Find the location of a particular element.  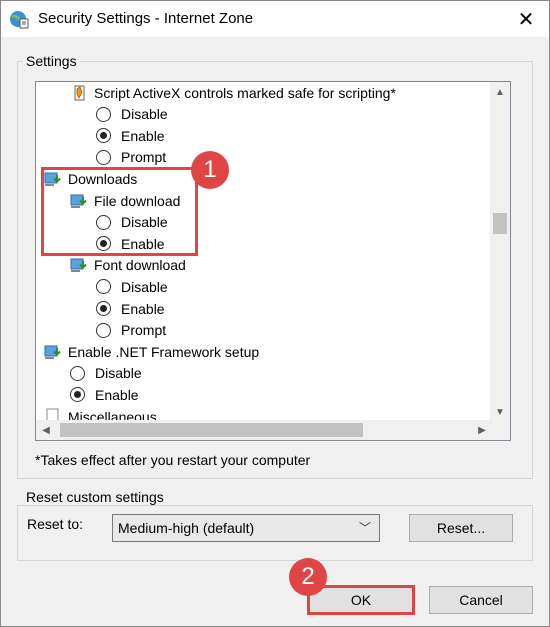

reset-level-select: Medium-high (default) ﹀ is located at coordinates (246, 528).